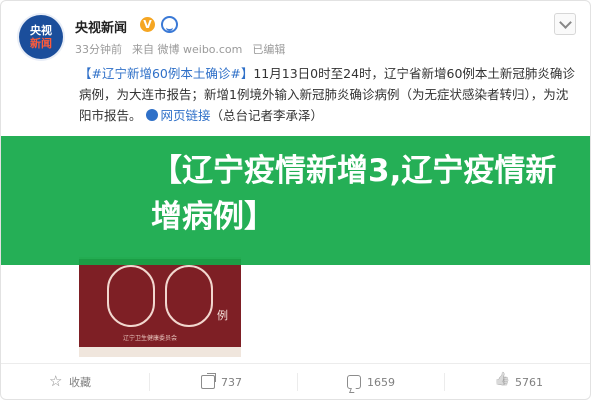 The image size is (591, 400). I want to click on link-icon, so click(151, 115).